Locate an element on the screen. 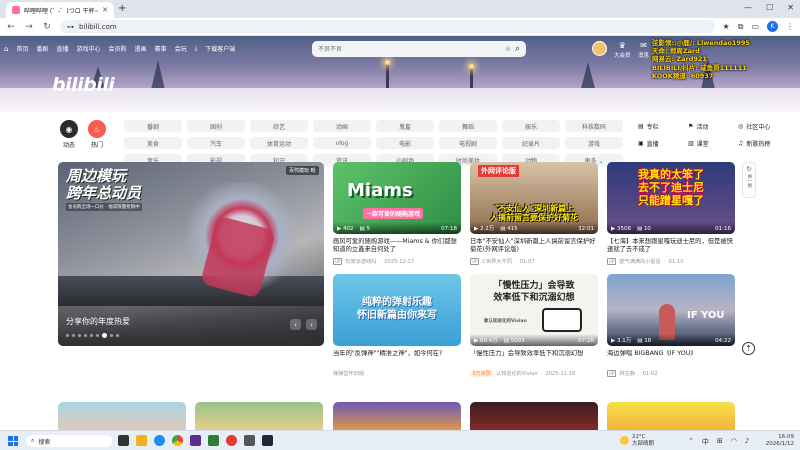  weather-widget: 22°C 大部晴朗 is located at coordinates (637, 440).